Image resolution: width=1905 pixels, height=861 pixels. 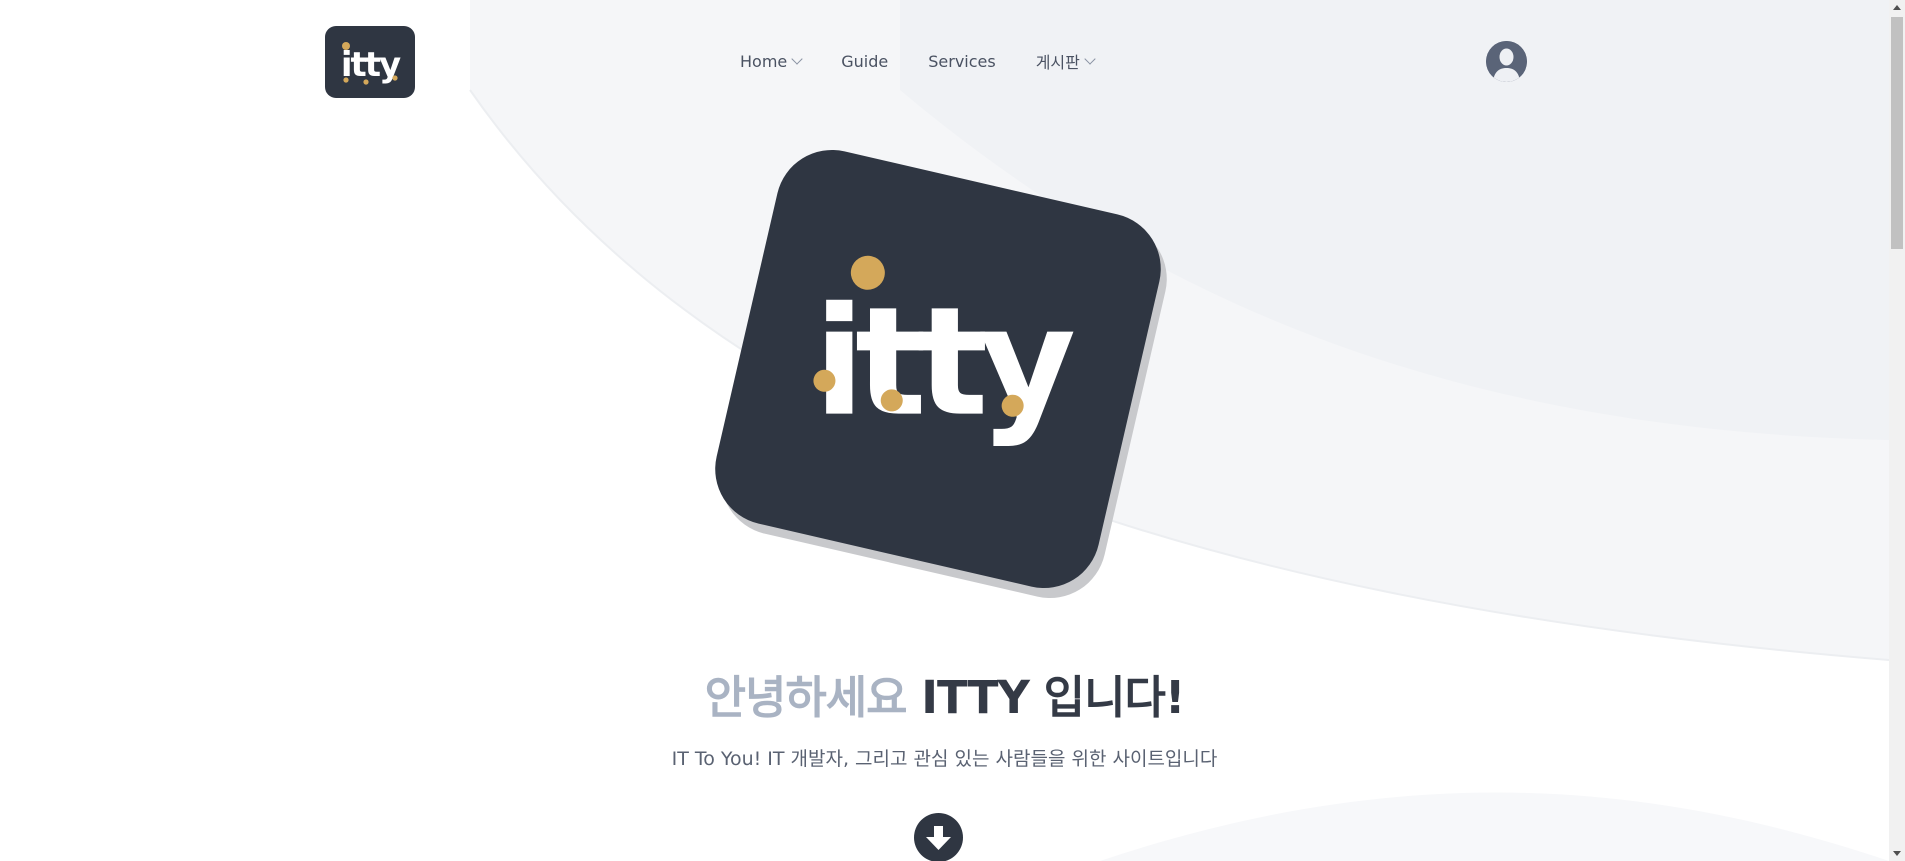 I want to click on nav-item-services: Services, so click(x=961, y=61).